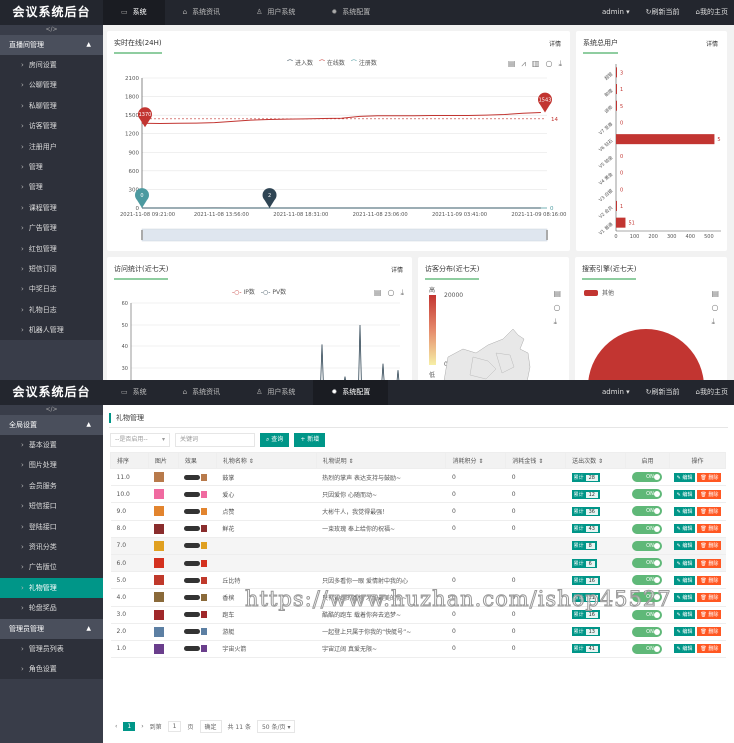 The width and height of the screenshot is (734, 743). Describe the element at coordinates (51, 588) in the screenshot. I see `sidebar-item: › 礼物管理` at that location.